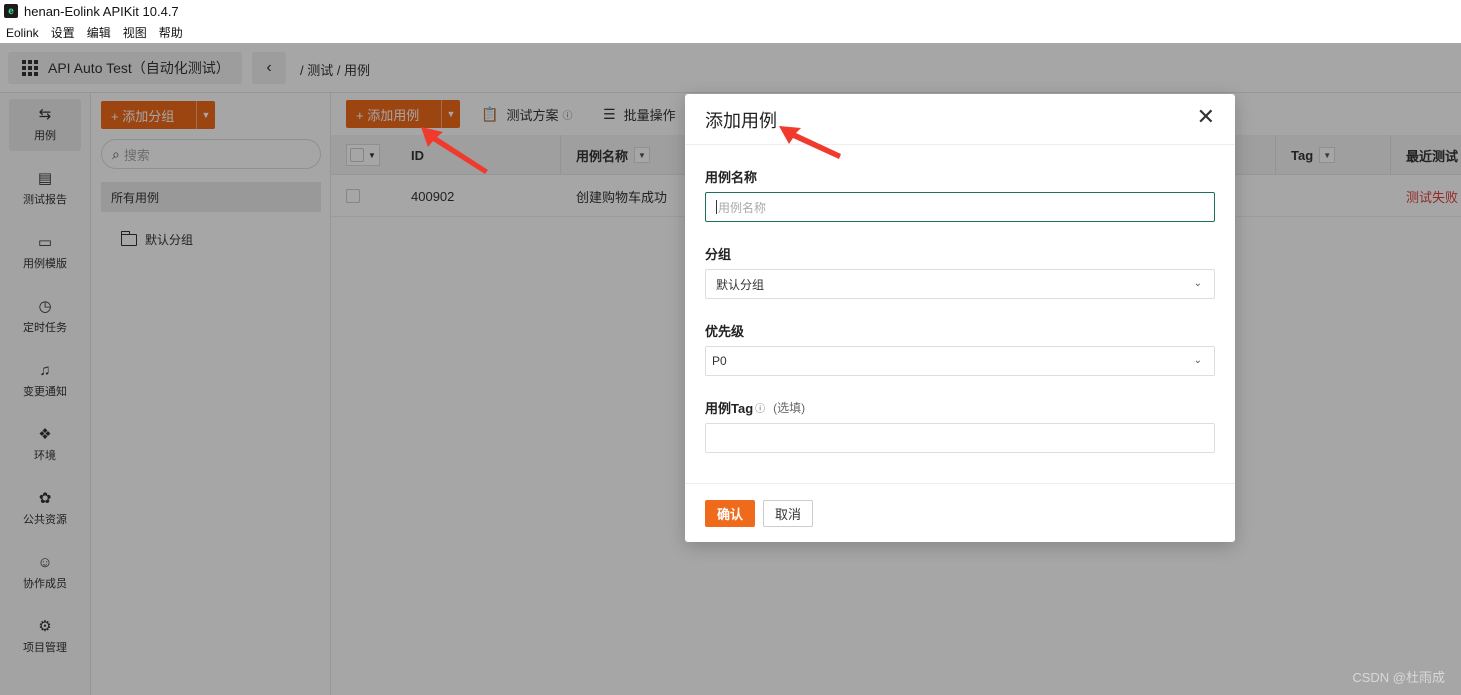 The image size is (1461, 695). Describe the element at coordinates (719, 361) in the screenshot. I see `priority-select-value: P0` at that location.